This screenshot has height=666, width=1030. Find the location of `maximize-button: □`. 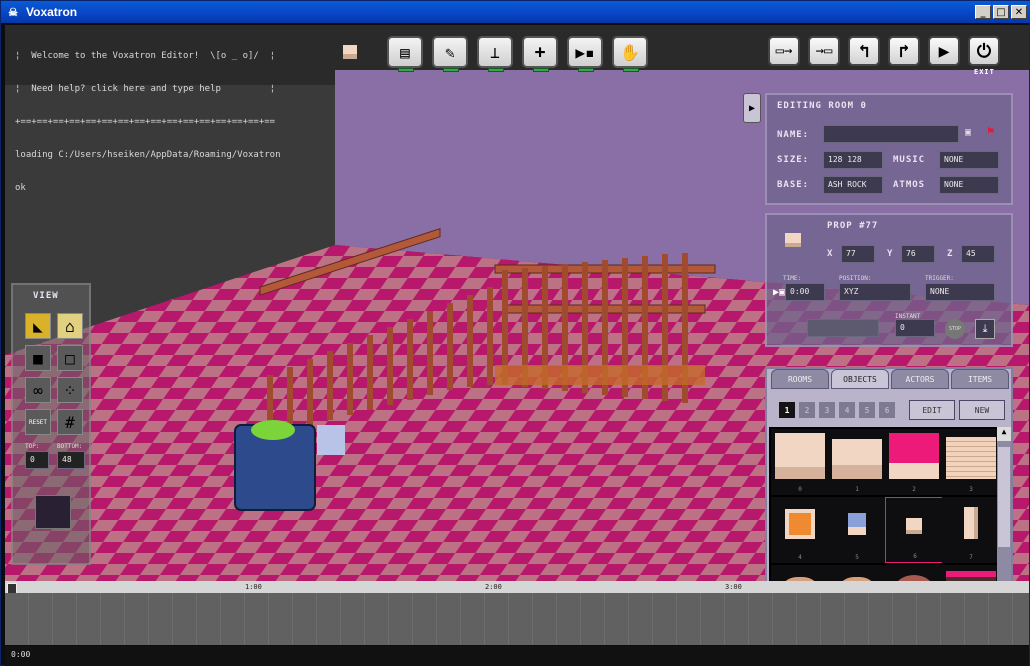

maximize-button: □ is located at coordinates (1001, 12).